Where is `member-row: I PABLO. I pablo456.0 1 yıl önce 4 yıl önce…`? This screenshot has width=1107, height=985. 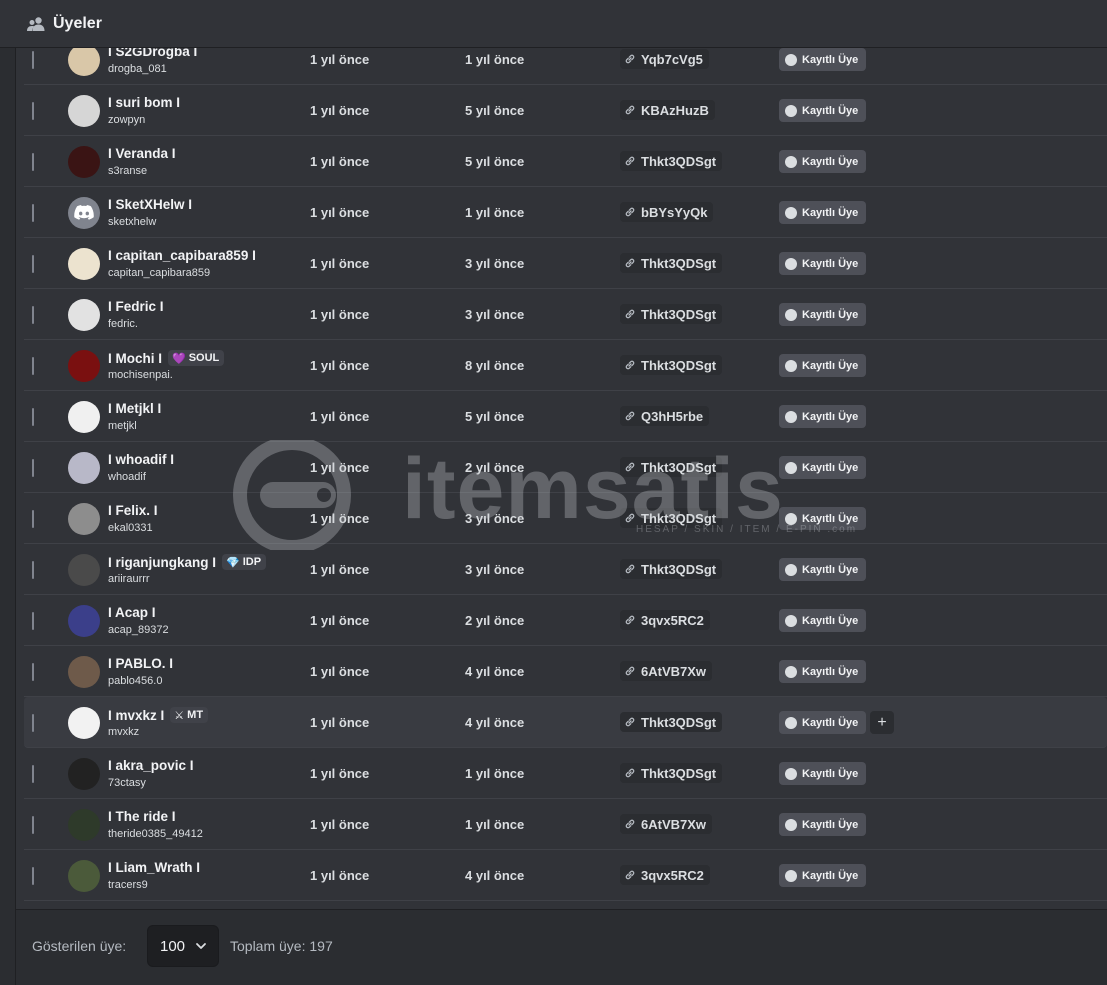 member-row: I PABLO. I pablo456.0 1 yıl önce 4 yıl önce… is located at coordinates (565, 671).